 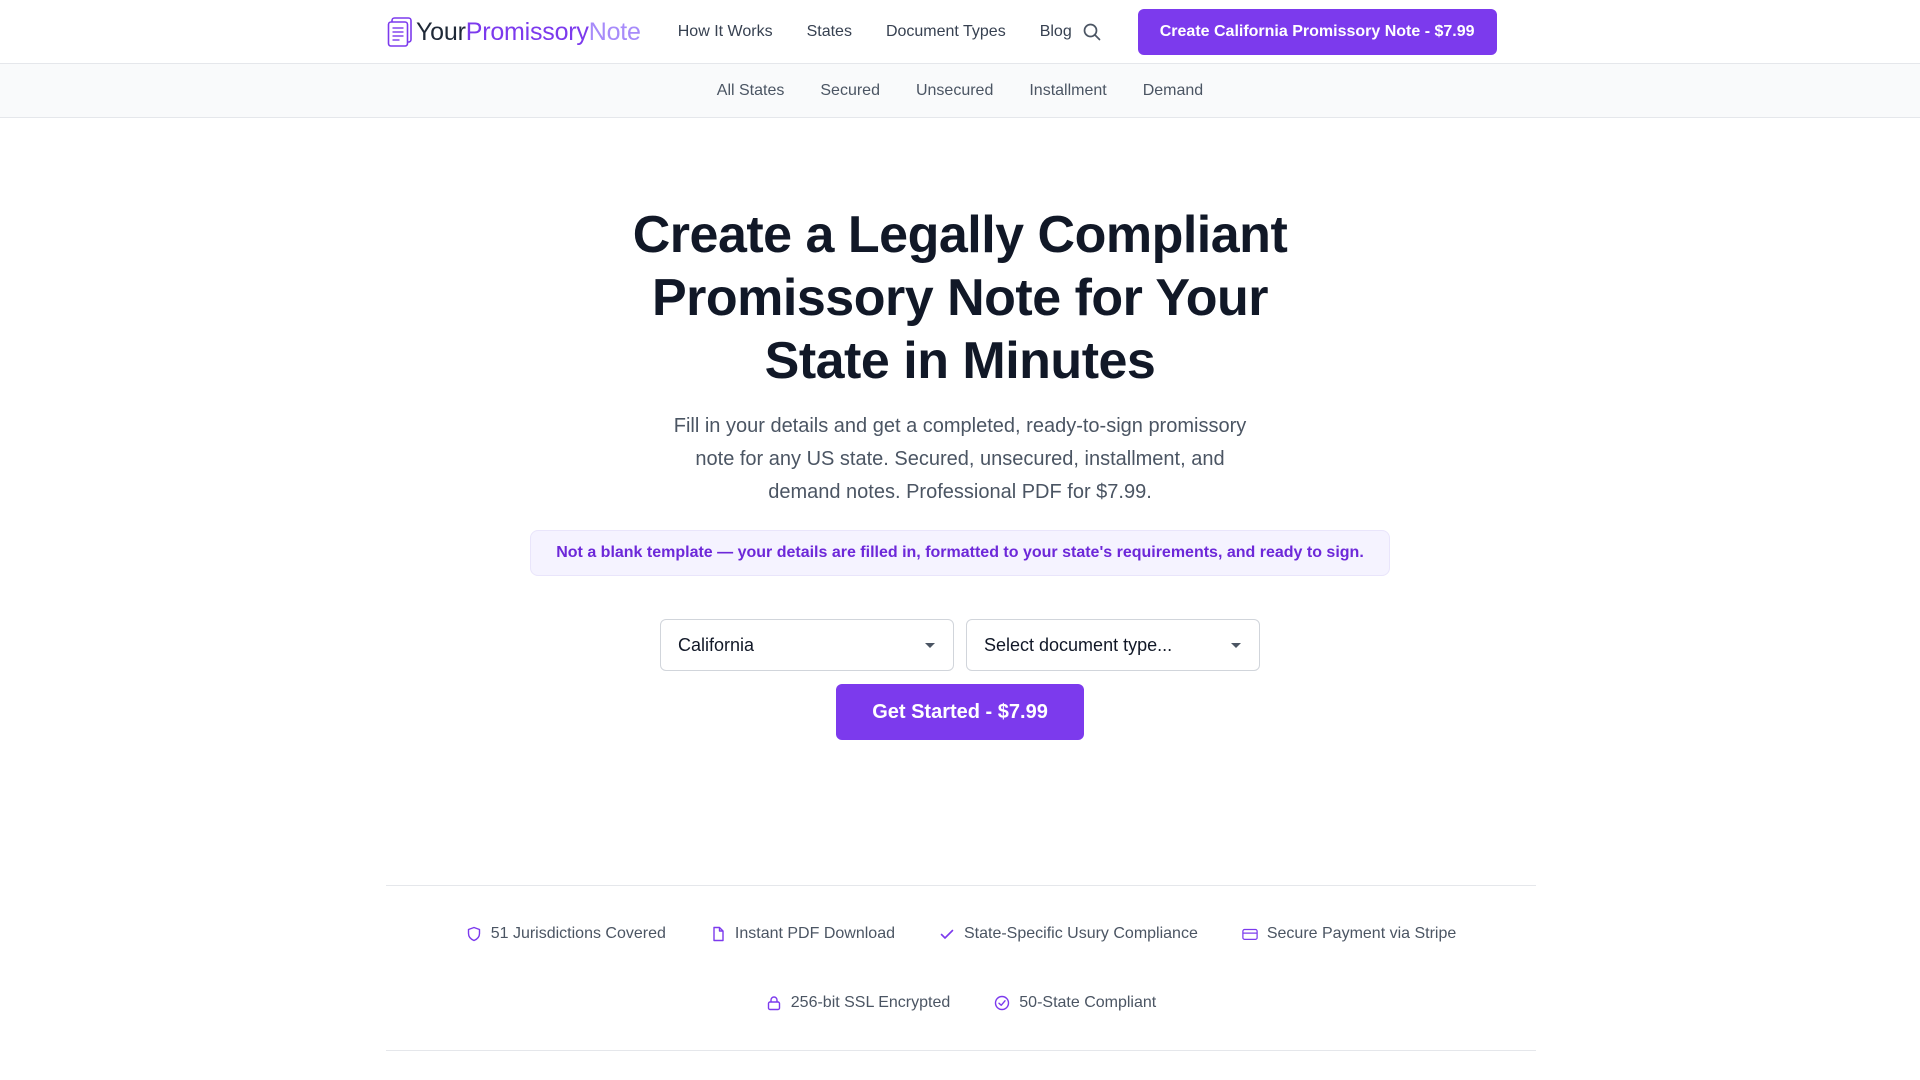 I want to click on logo-text: YourPromissoryNote, so click(x=528, y=31).